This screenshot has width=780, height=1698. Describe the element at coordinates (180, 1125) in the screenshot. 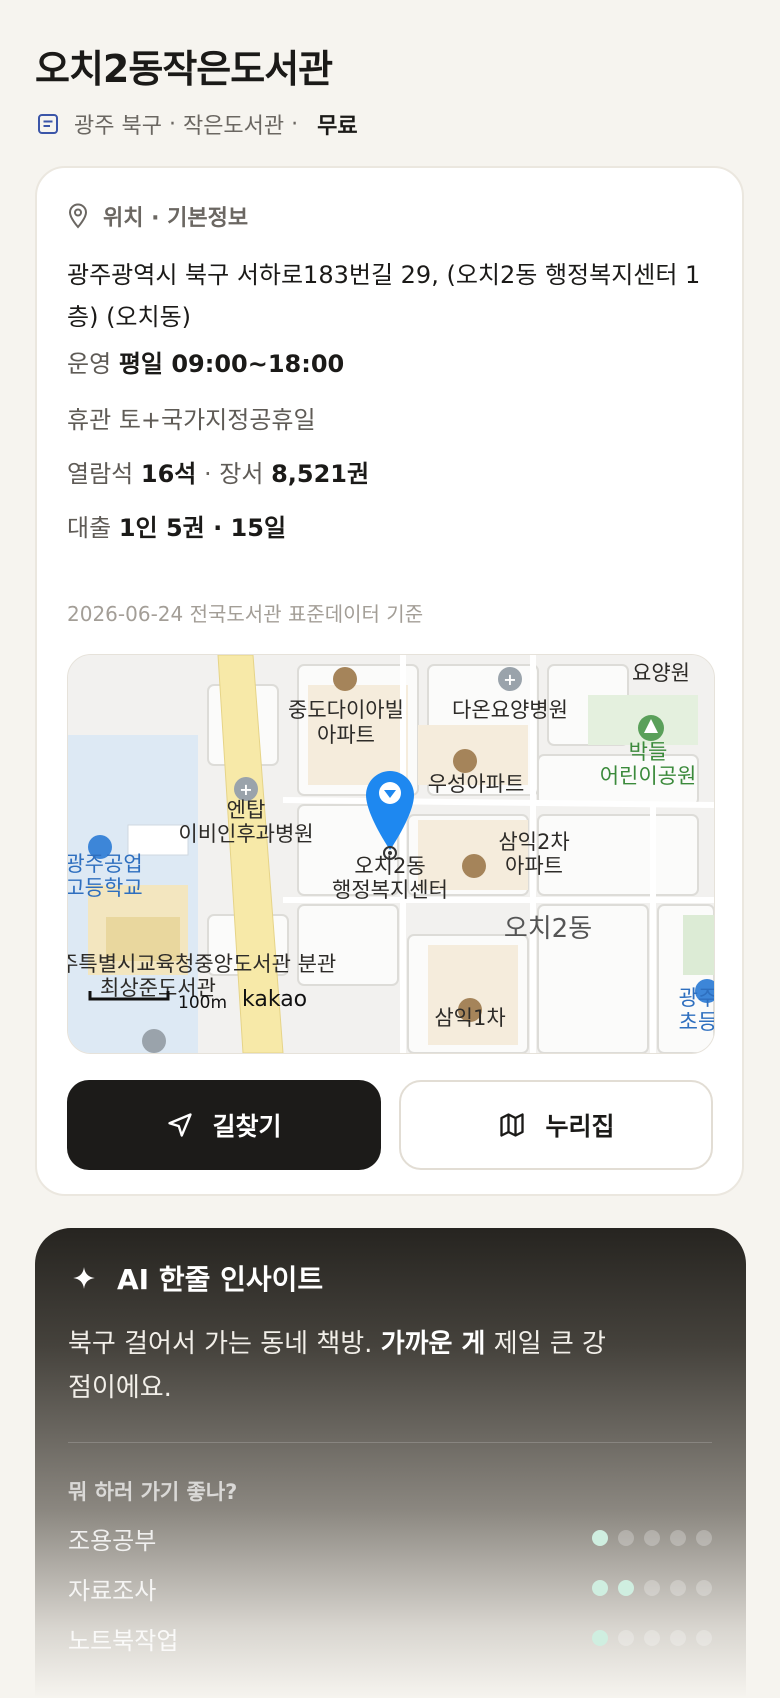

I see `navigation-arrow-icon` at that location.